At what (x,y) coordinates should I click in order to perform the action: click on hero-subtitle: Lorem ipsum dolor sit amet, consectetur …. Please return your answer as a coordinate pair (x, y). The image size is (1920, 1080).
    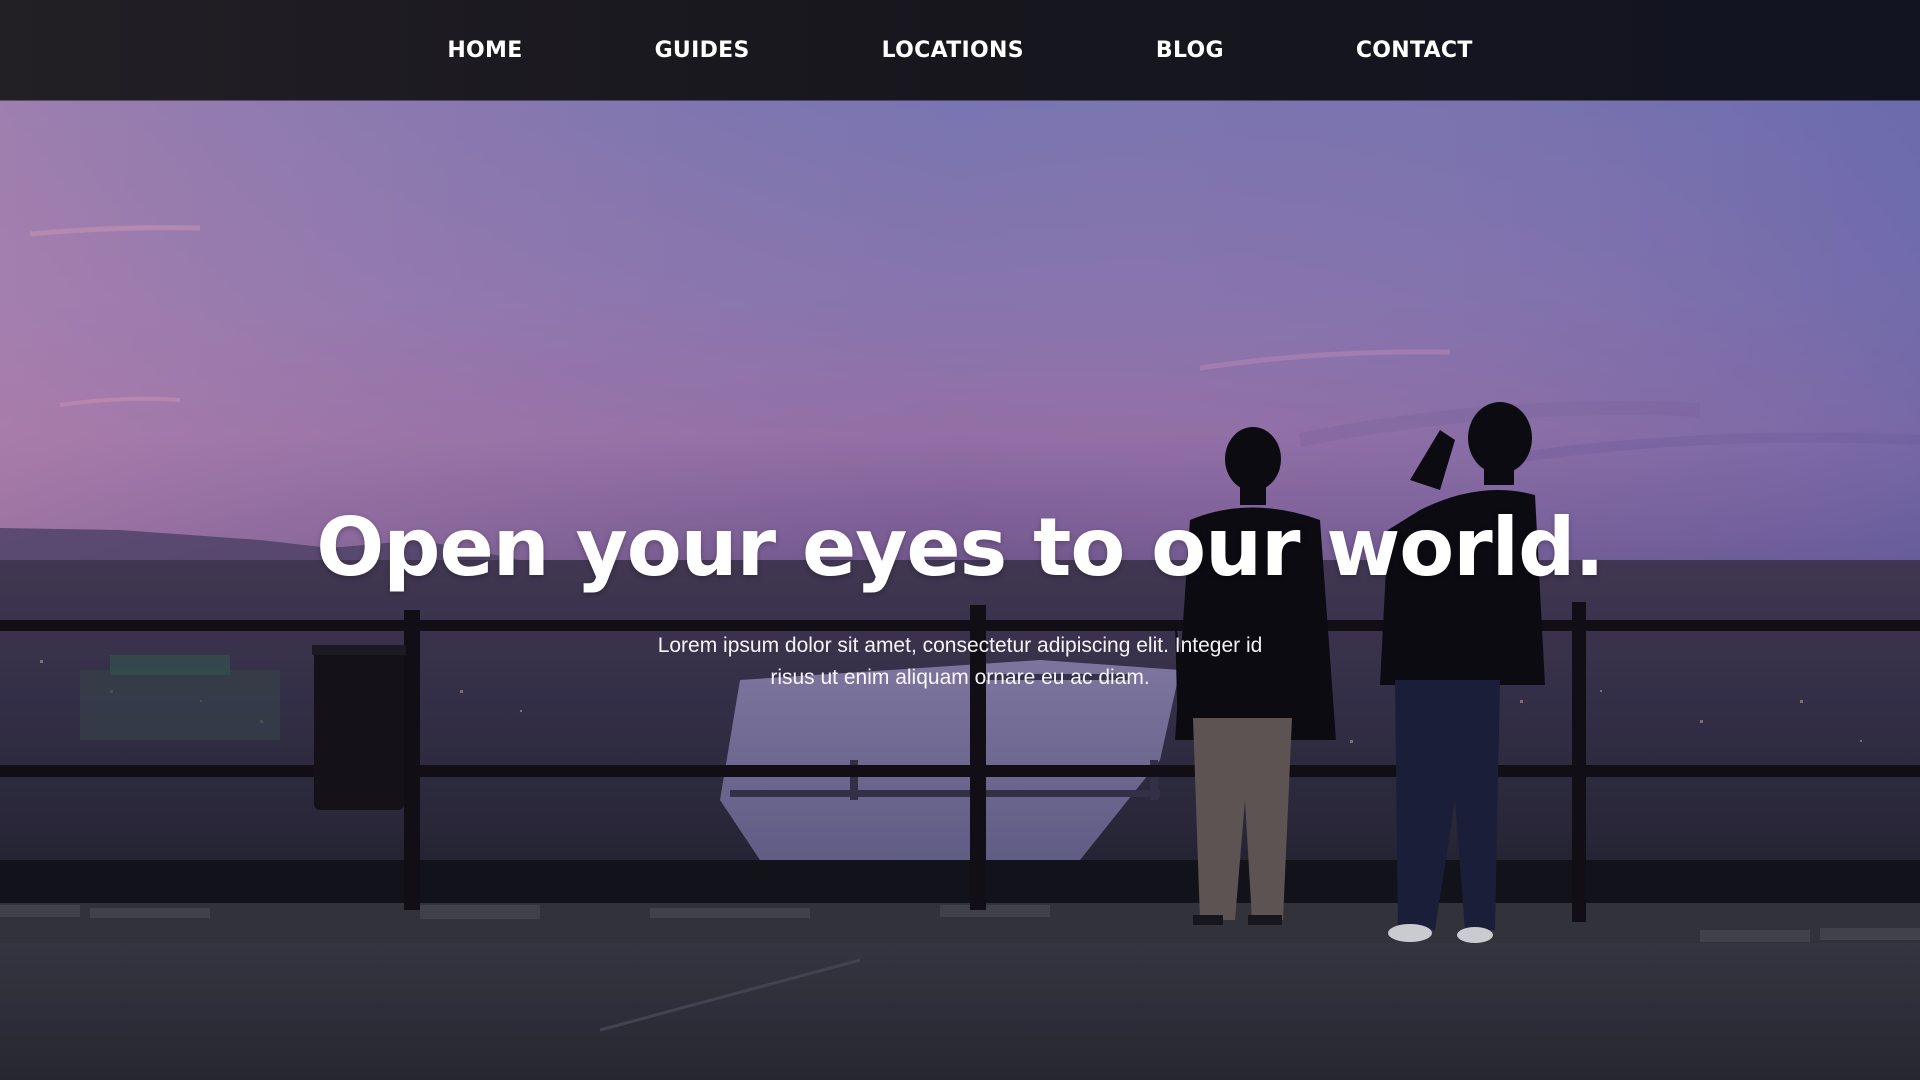
    Looking at the image, I should click on (960, 661).